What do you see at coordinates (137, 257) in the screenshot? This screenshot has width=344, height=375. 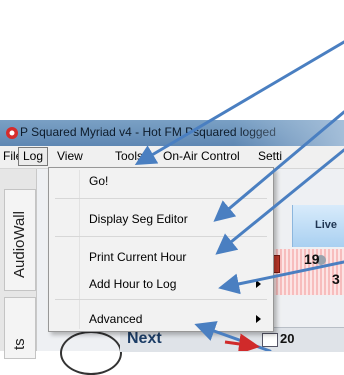 I see `menu-item-print-current-hour: Print Current Hour` at bounding box center [137, 257].